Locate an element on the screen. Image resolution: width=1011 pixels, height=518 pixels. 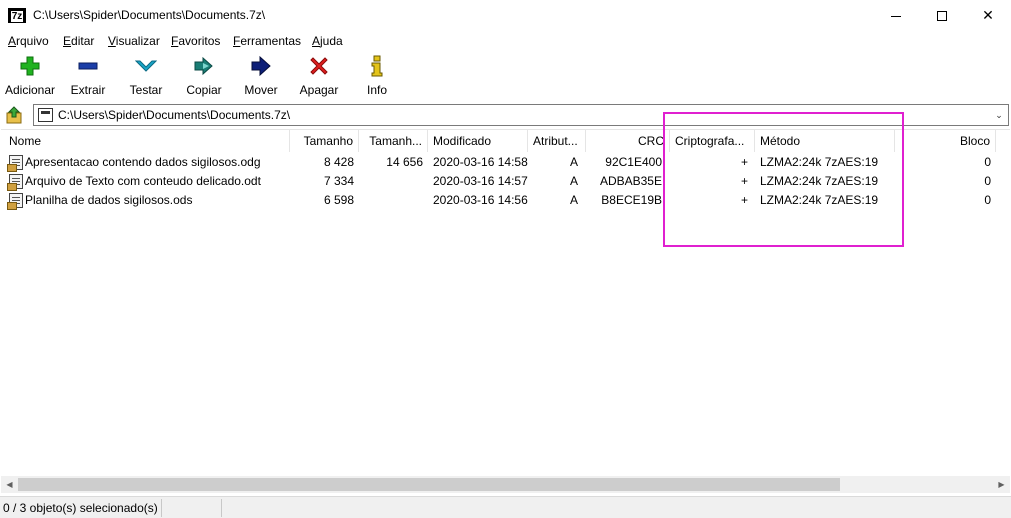
column-method: Método is located at coordinates (825, 141).